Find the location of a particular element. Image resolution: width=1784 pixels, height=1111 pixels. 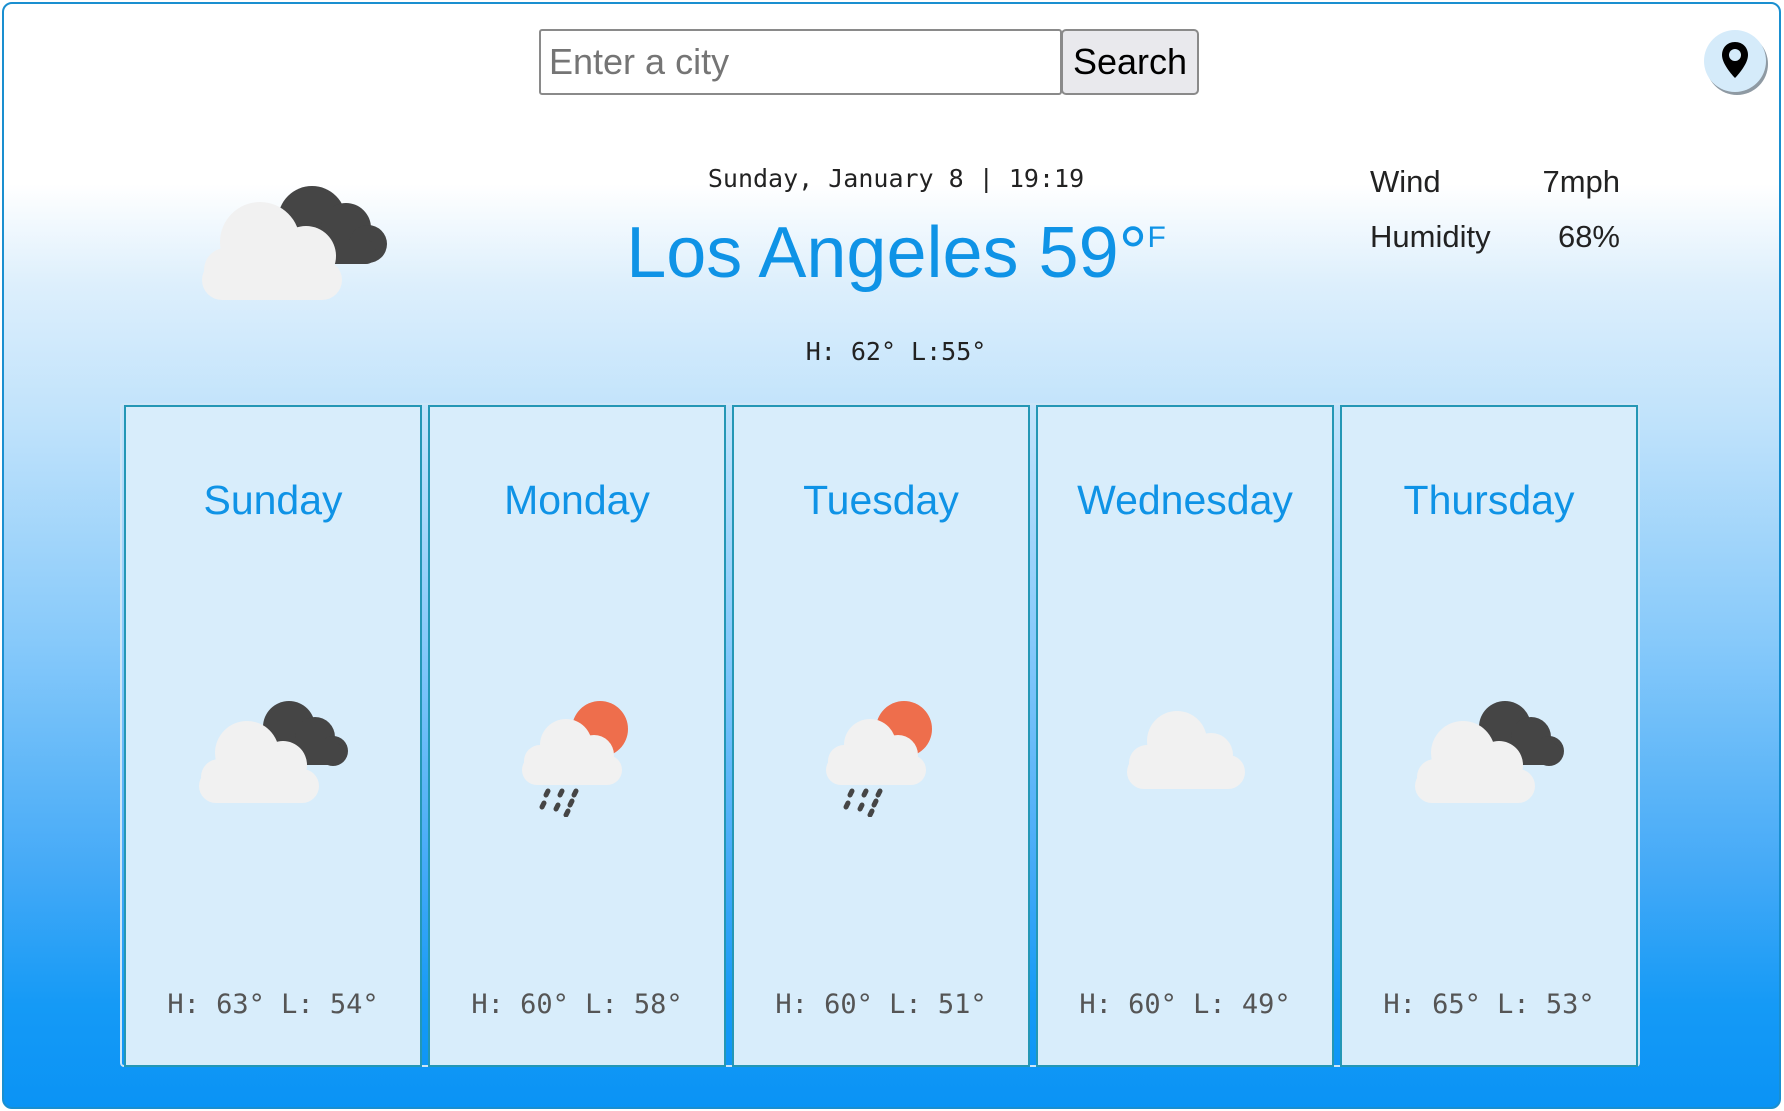

current-hilo: H: 62° L:55° is located at coordinates (896, 351).